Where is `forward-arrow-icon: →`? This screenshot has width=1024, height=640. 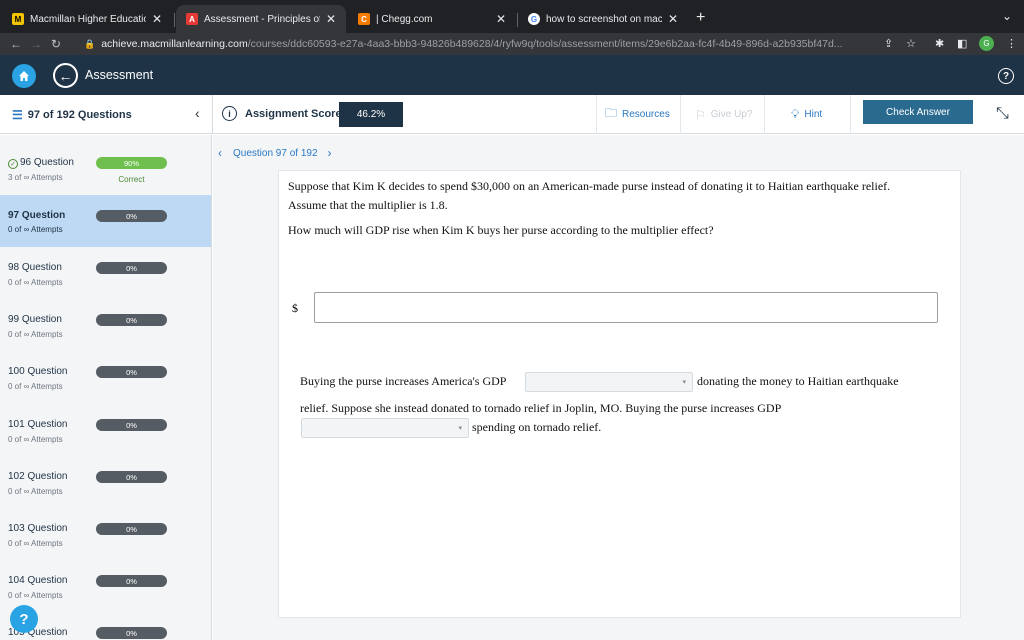
forward-arrow-icon: → is located at coordinates (36, 44).